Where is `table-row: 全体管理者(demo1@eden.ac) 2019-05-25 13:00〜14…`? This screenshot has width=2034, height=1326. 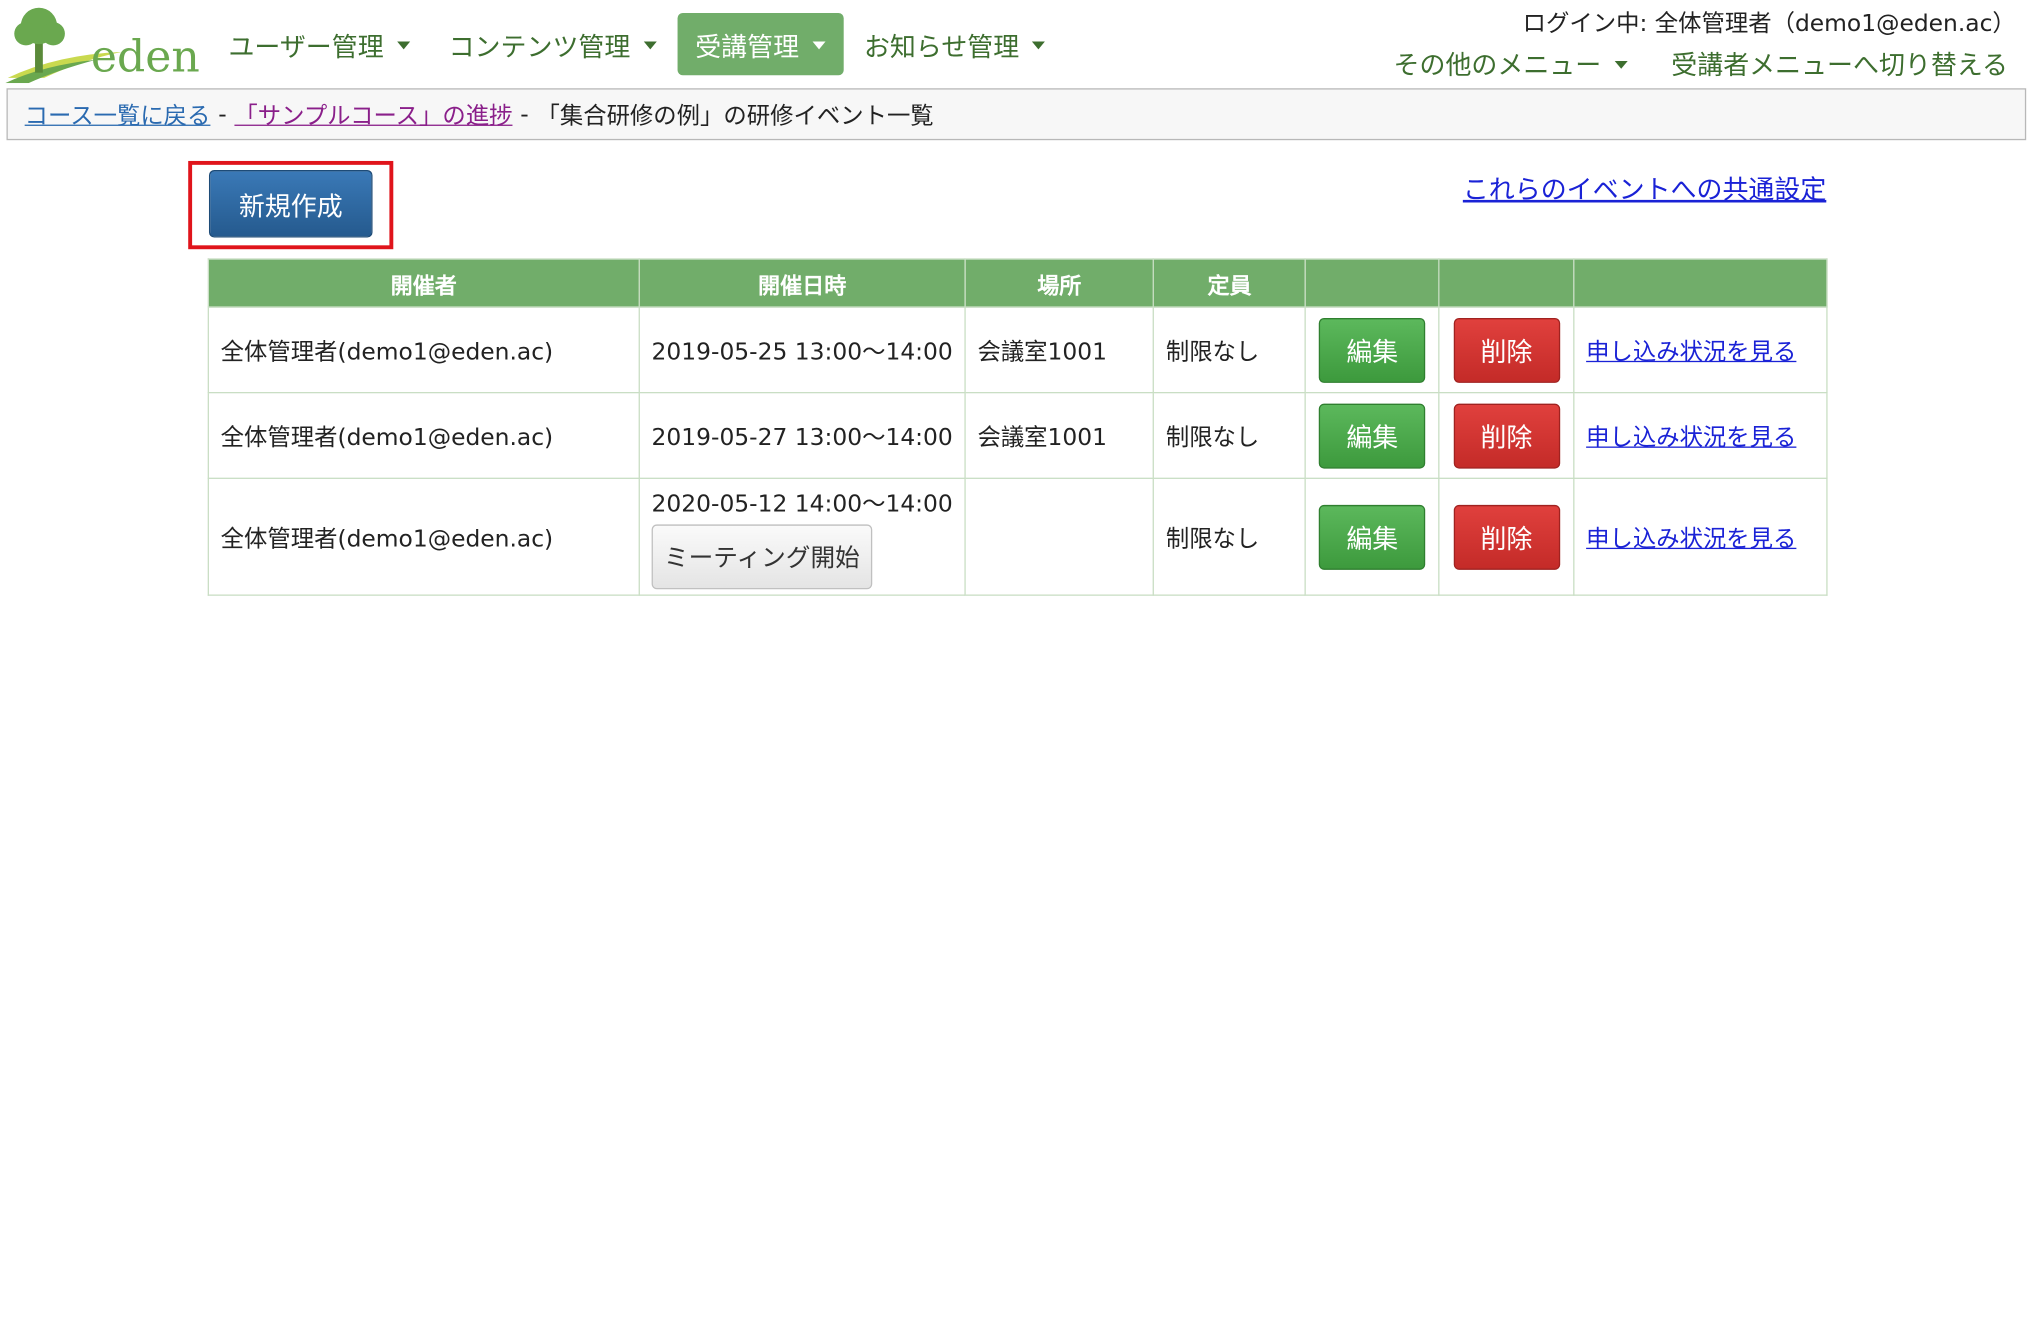 table-row: 全体管理者(demo1@eden.ac) 2019-05-25 13:00〜14… is located at coordinates (1017, 350).